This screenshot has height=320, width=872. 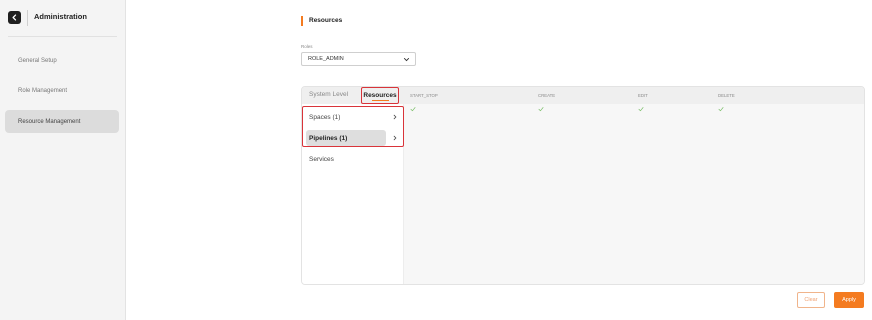 What do you see at coordinates (406, 59) in the screenshot?
I see `chevron-down-icon` at bounding box center [406, 59].